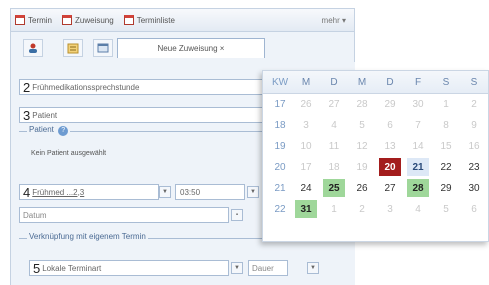 Image resolution: width=489 pixels, height=285 pixels. Describe the element at coordinates (306, 167) in the screenshot. I see `calendar-day: 17` at that location.